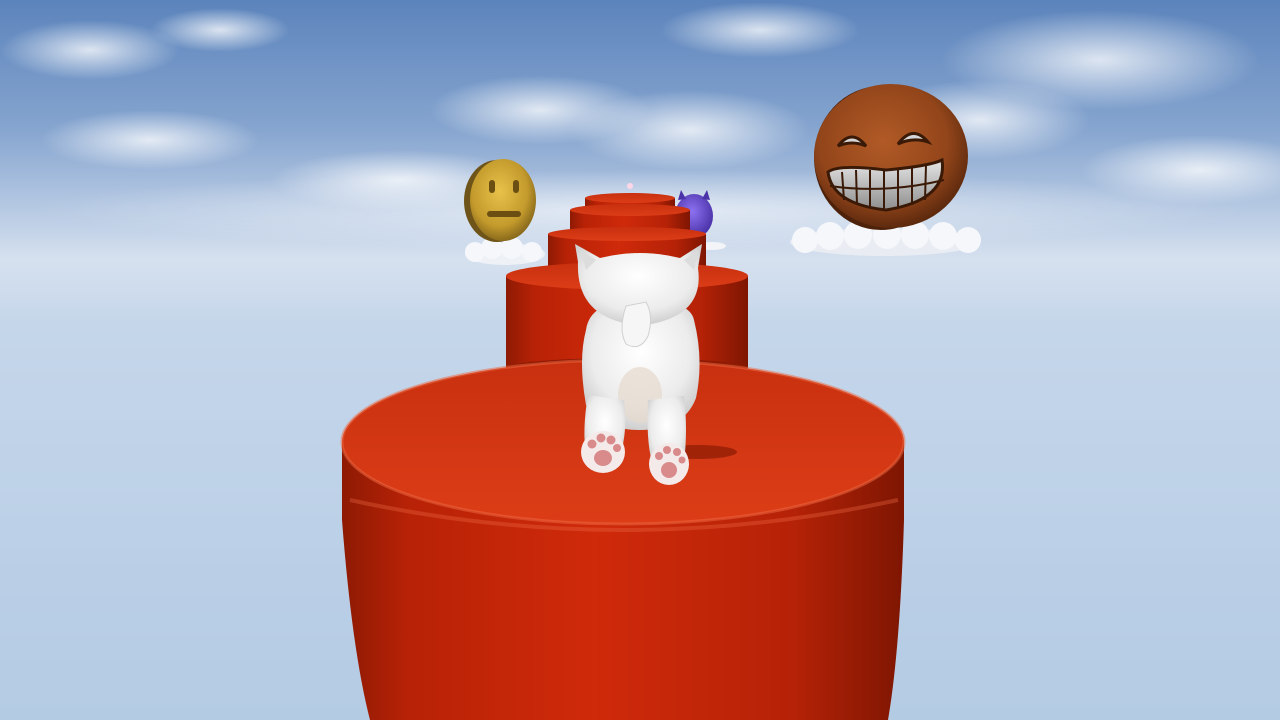  Describe the element at coordinates (669, 464) in the screenshot. I see `paw-right` at that location.